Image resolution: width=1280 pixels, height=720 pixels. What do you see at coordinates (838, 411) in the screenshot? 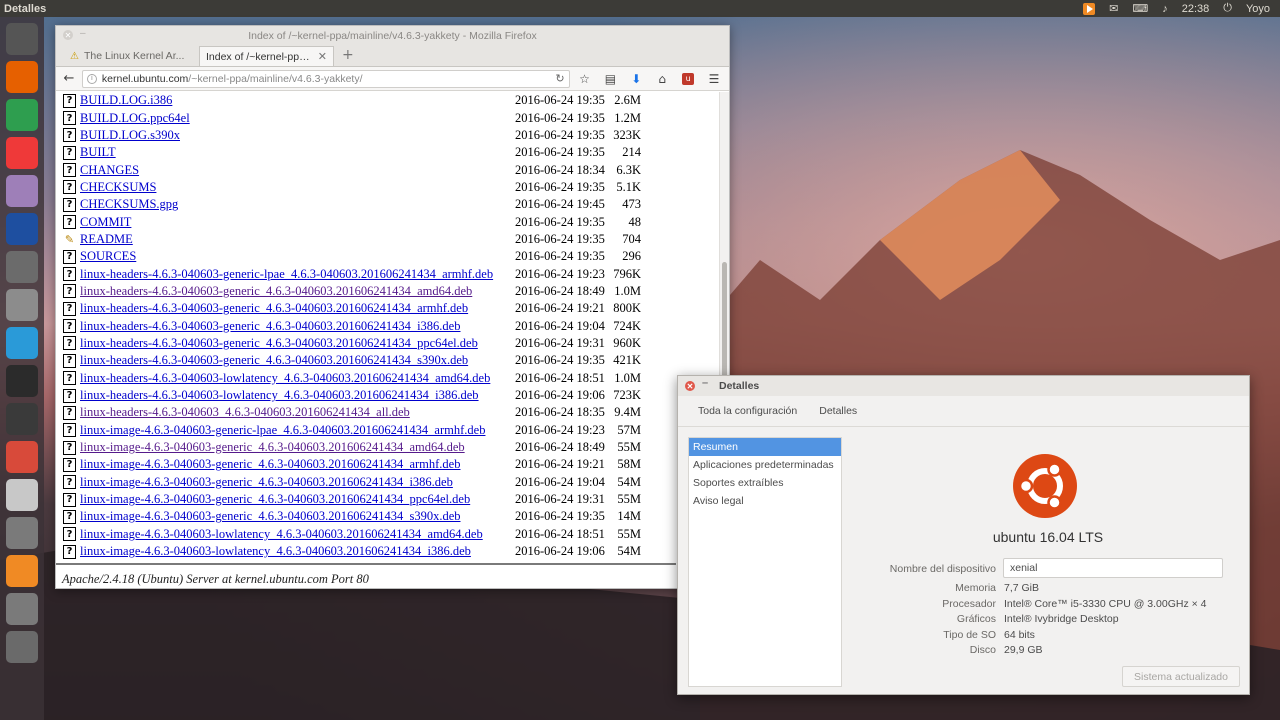
I see `crumb-details: Detalles` at bounding box center [838, 411].